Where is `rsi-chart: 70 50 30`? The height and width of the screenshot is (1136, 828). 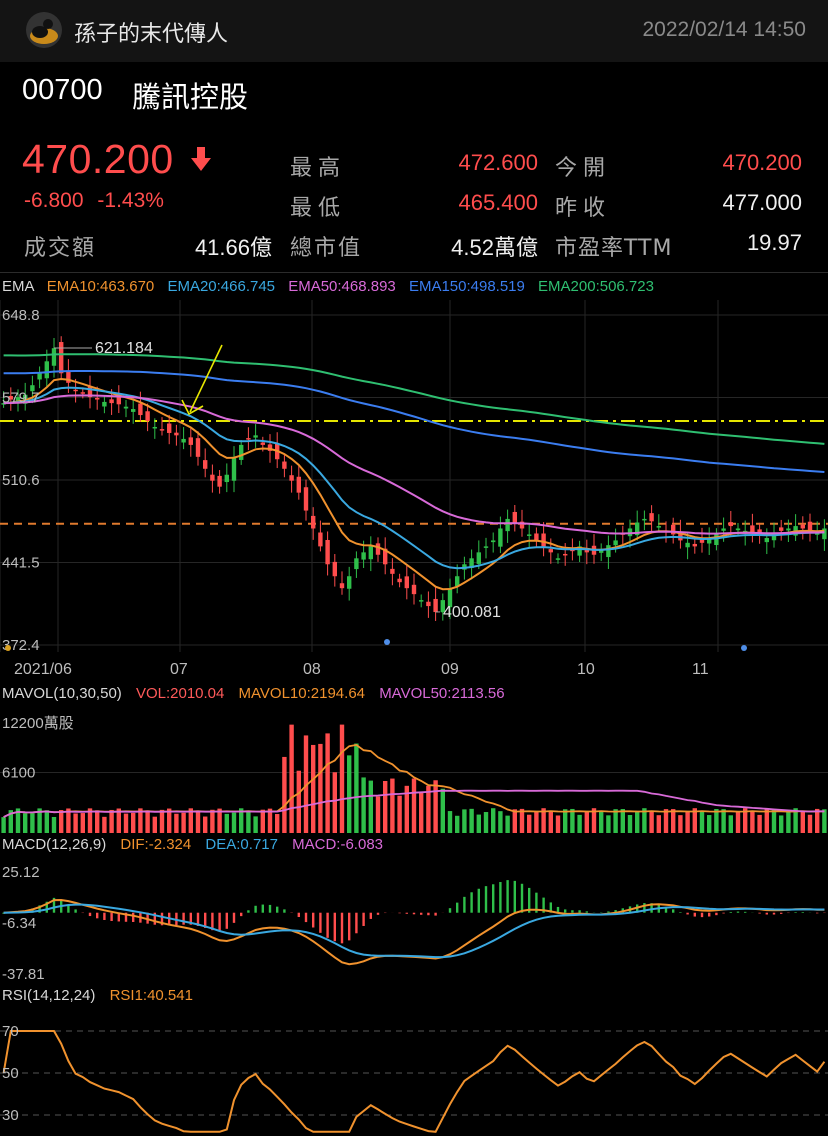
rsi-chart: 70 50 30 is located at coordinates (414, 1073).